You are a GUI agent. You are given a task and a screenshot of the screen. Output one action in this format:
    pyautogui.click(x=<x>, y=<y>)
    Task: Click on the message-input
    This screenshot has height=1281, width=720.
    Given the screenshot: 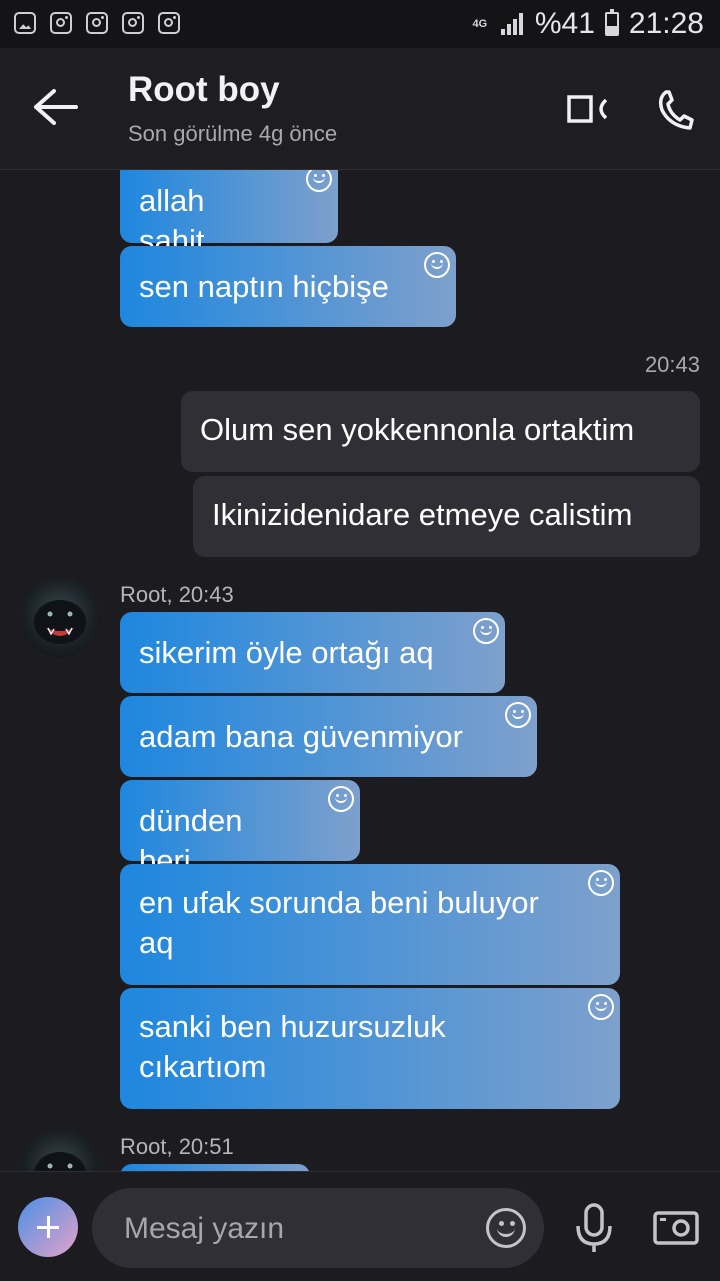 What is the action you would take?
    pyautogui.click(x=289, y=1229)
    